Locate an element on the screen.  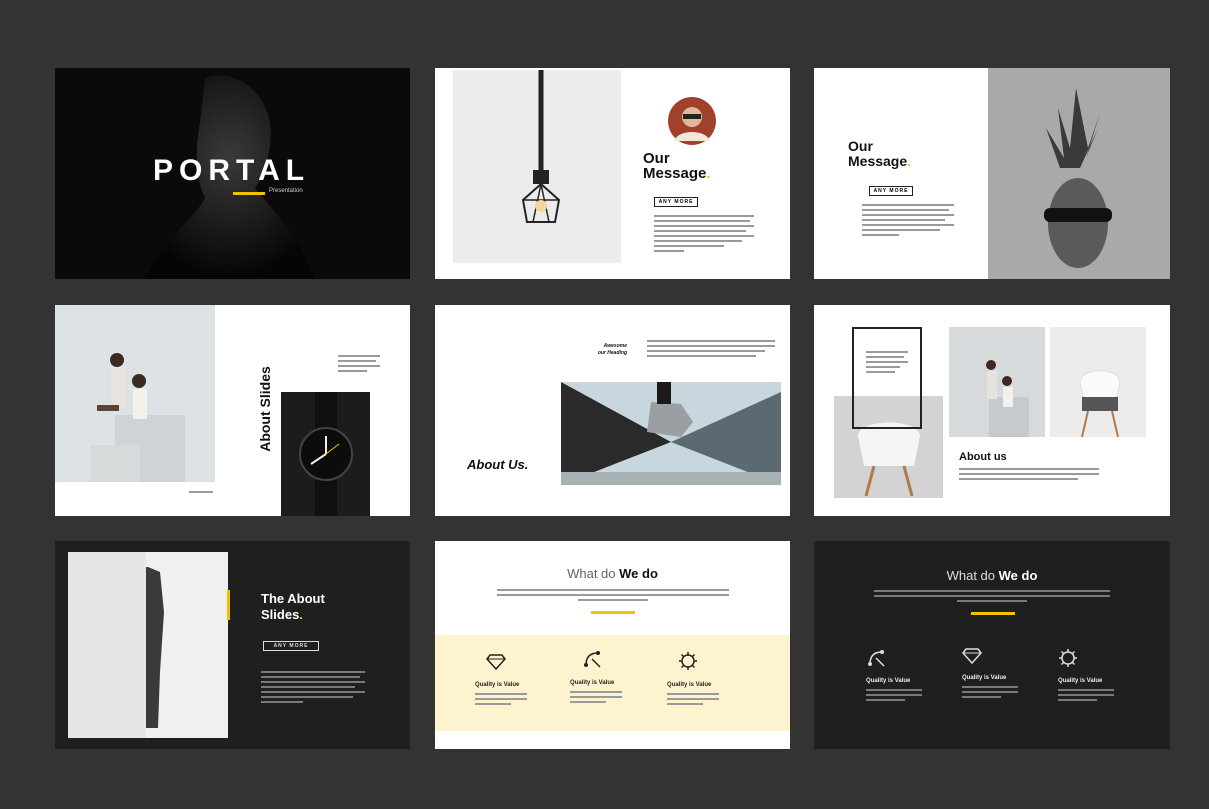
avatar is located at coordinates (692, 121).